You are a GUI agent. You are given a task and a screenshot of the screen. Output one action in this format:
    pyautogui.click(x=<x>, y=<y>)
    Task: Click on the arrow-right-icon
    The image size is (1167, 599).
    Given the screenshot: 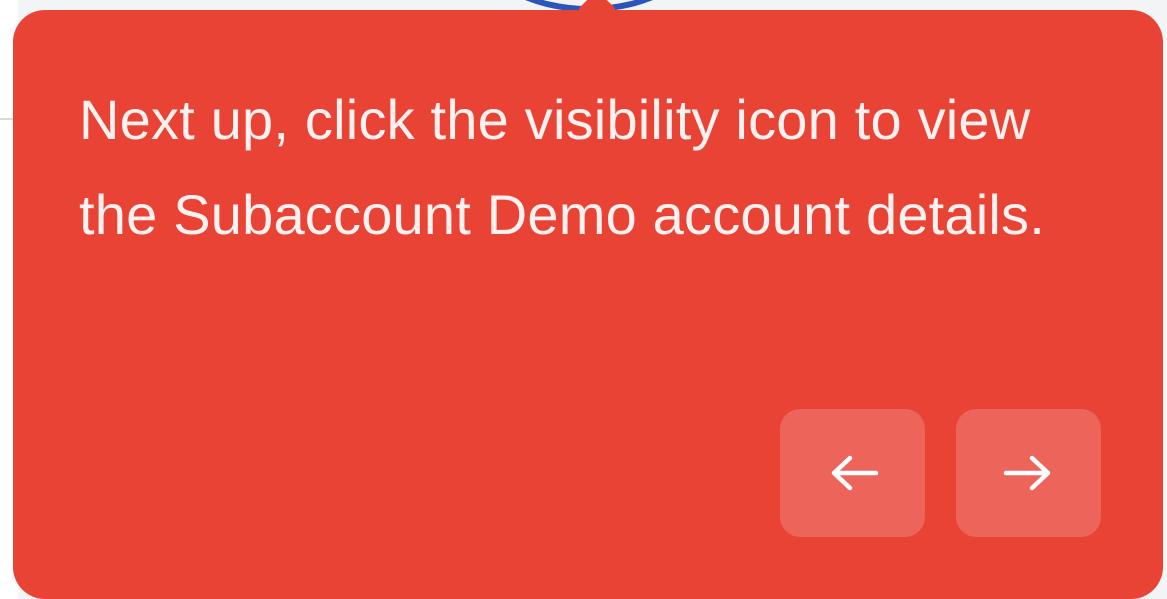 What is the action you would take?
    pyautogui.click(x=1026, y=473)
    